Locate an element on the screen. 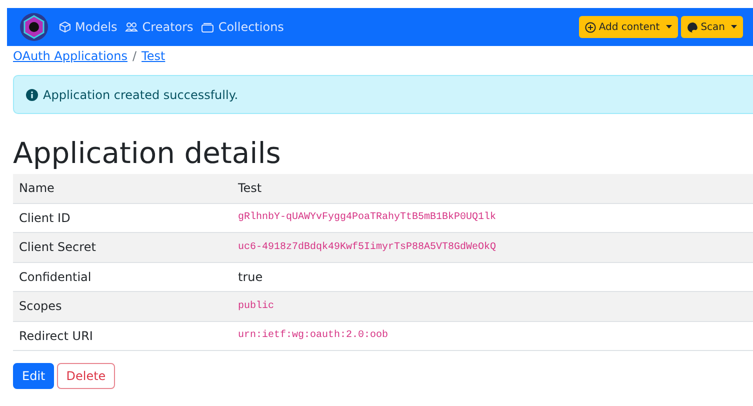 Image resolution: width=753 pixels, height=406 pixels. row-label: Redirect URI is located at coordinates (56, 336).